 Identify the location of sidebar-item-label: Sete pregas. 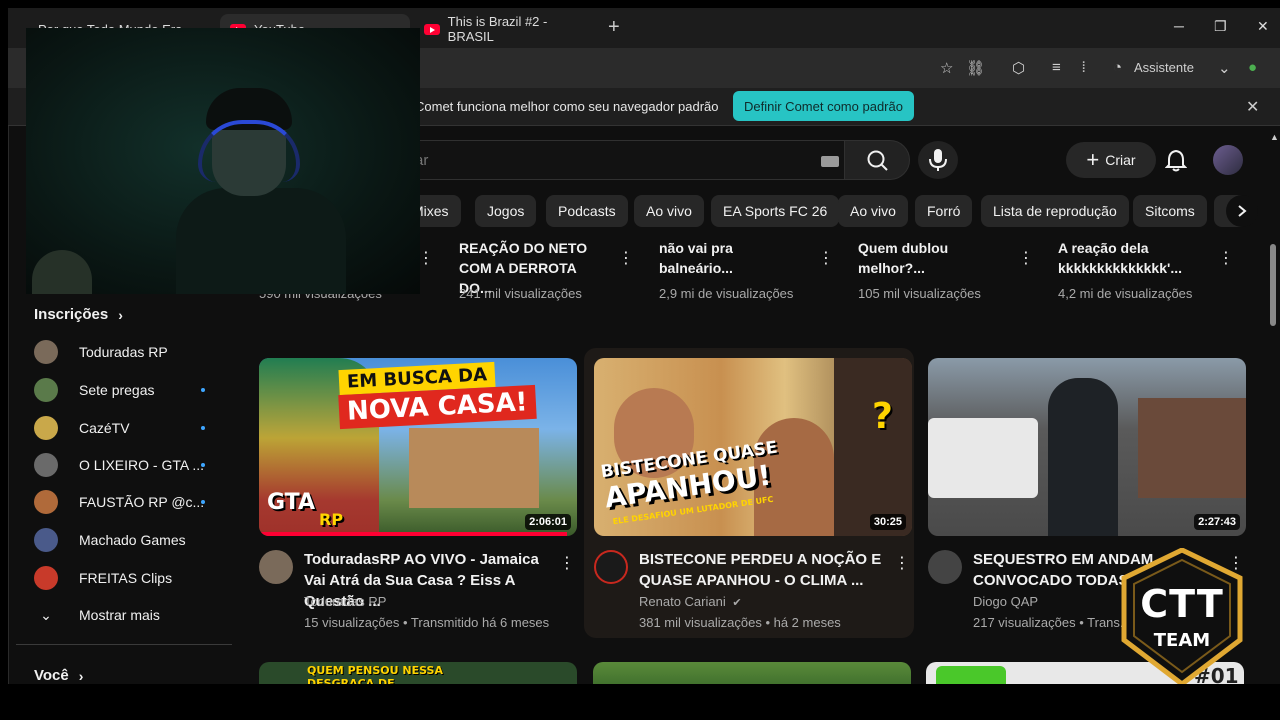
(117, 390).